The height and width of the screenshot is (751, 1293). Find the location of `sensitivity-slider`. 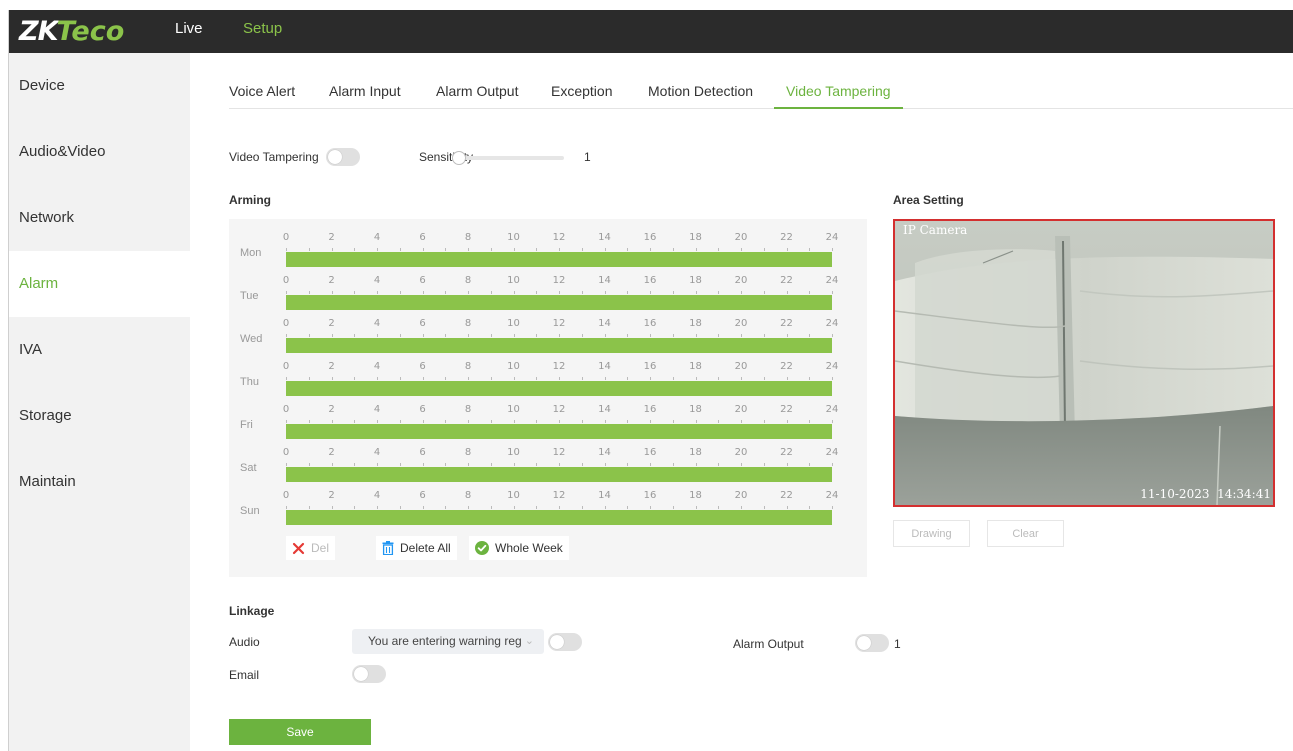

sensitivity-slider is located at coordinates (508, 158).